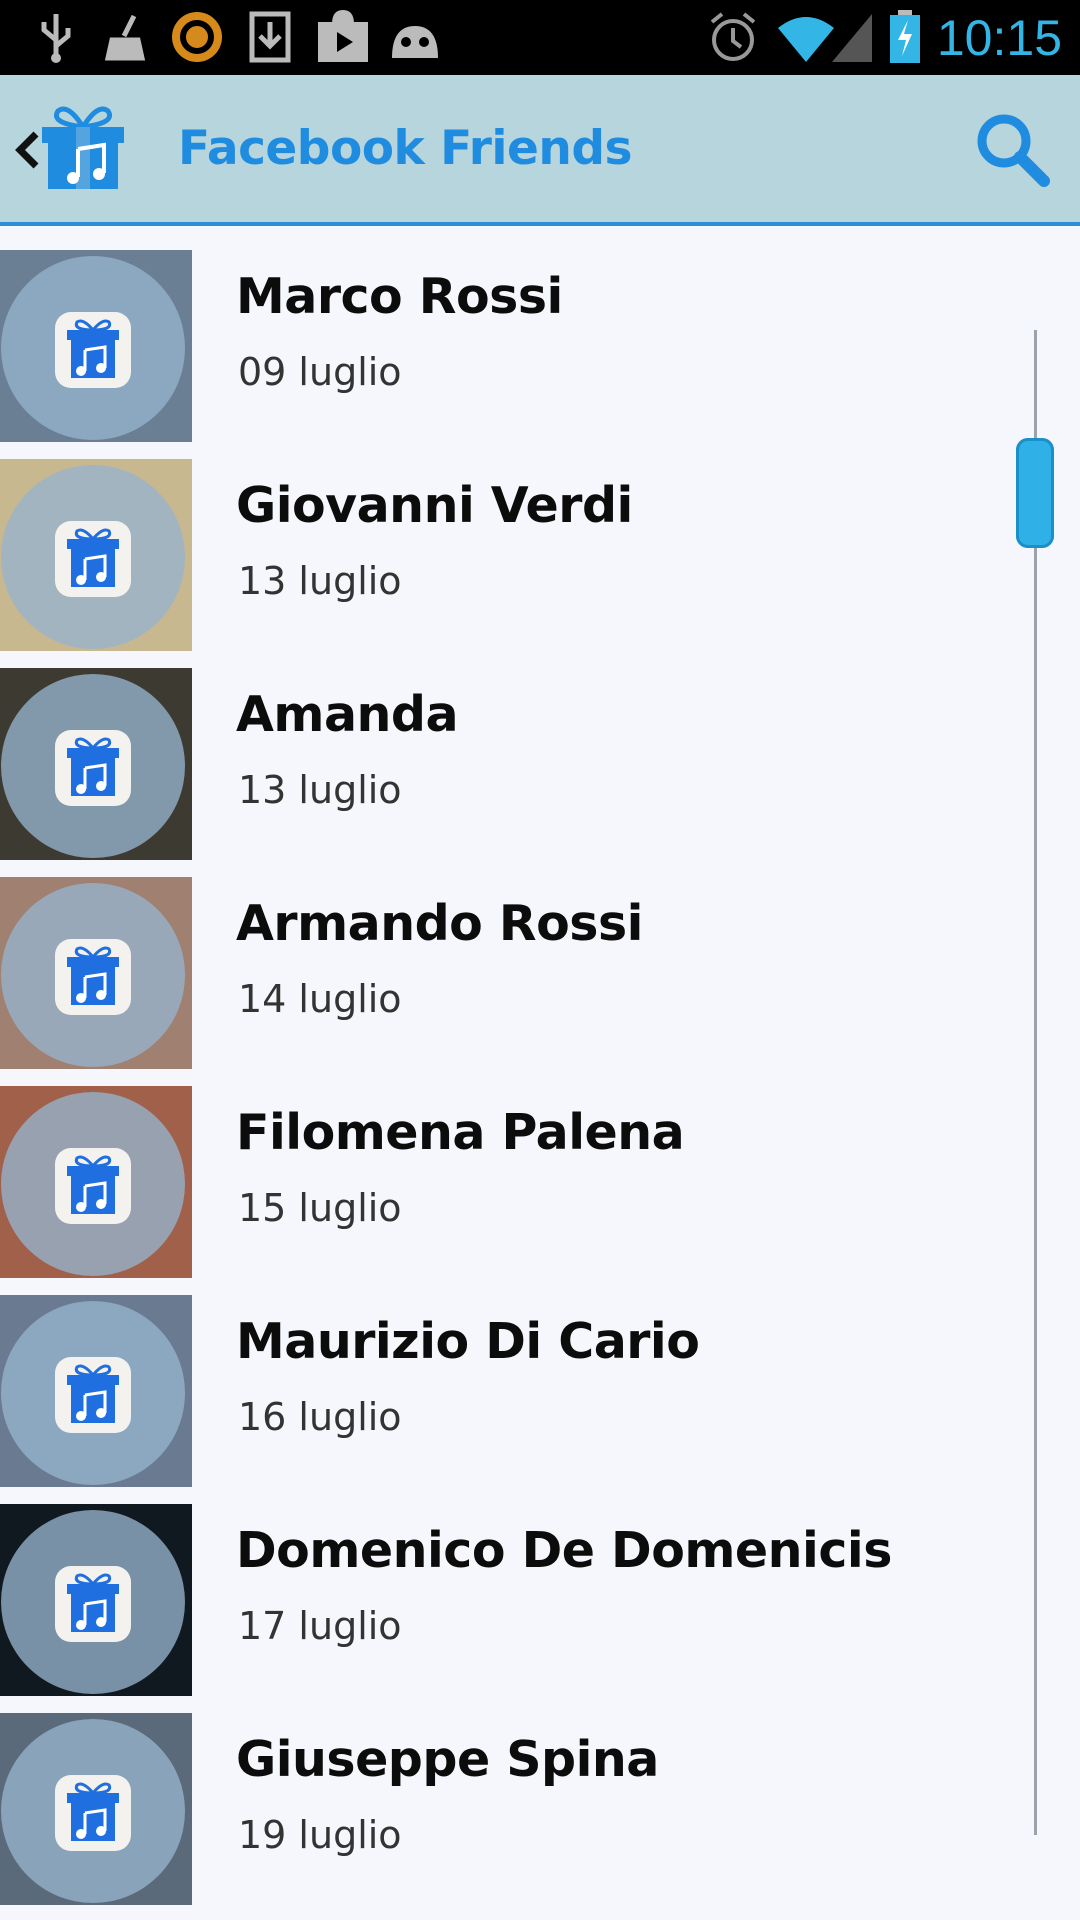  Describe the element at coordinates (1035, 493) in the screenshot. I see `scrollbar-thumb` at that location.